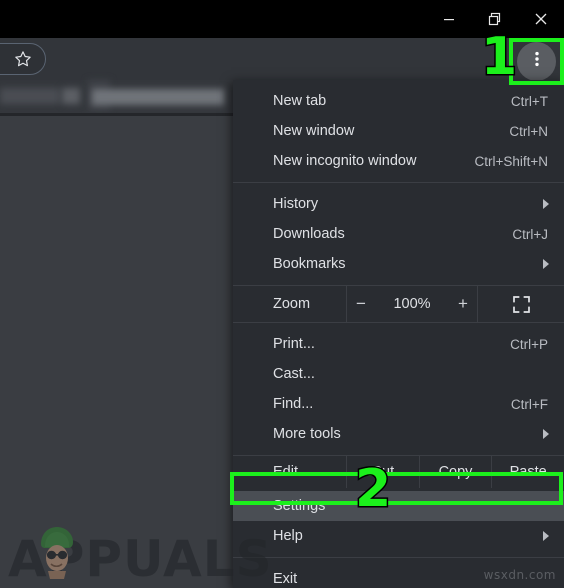  I want to click on minimize-icon, so click(449, 19).